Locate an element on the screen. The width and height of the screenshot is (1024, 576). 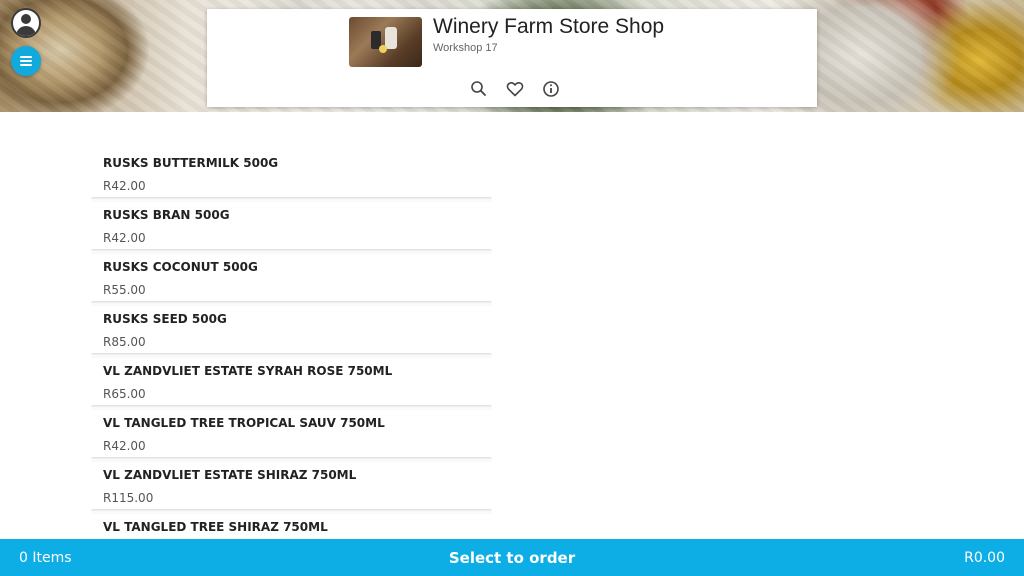
select-to-order-button: Select to order is located at coordinates (512, 558).